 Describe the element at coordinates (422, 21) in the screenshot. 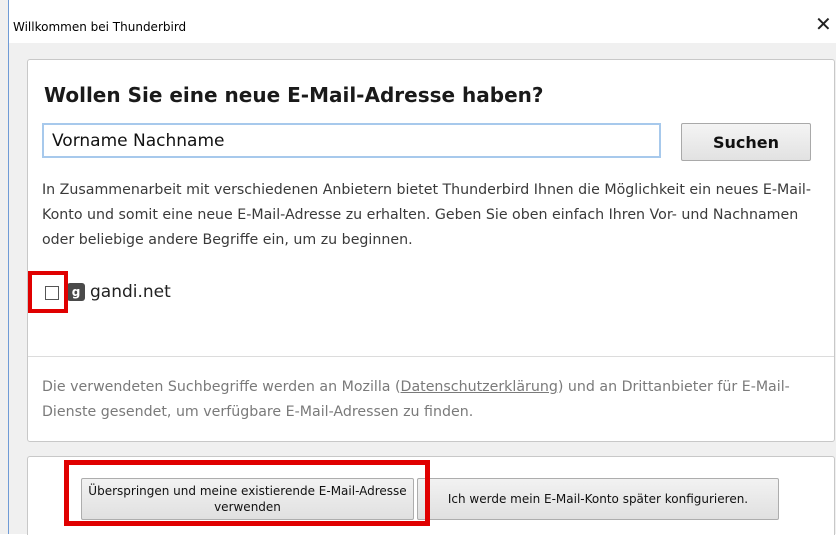

I see `title-bar: Willkommen bei Thunderbird ✕` at that location.